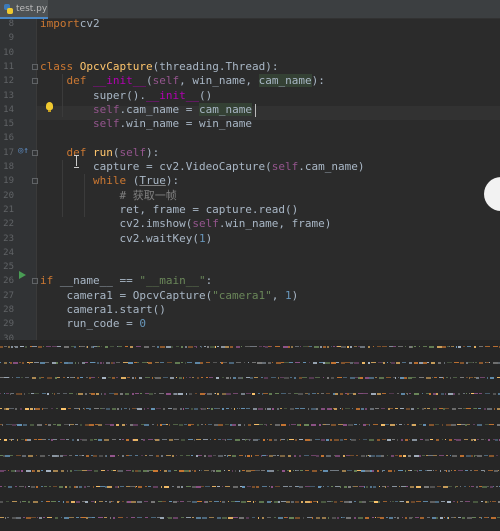 This screenshot has width=500, height=531. What do you see at coordinates (49, 107) in the screenshot?
I see `intention-bulb-icon` at bounding box center [49, 107].